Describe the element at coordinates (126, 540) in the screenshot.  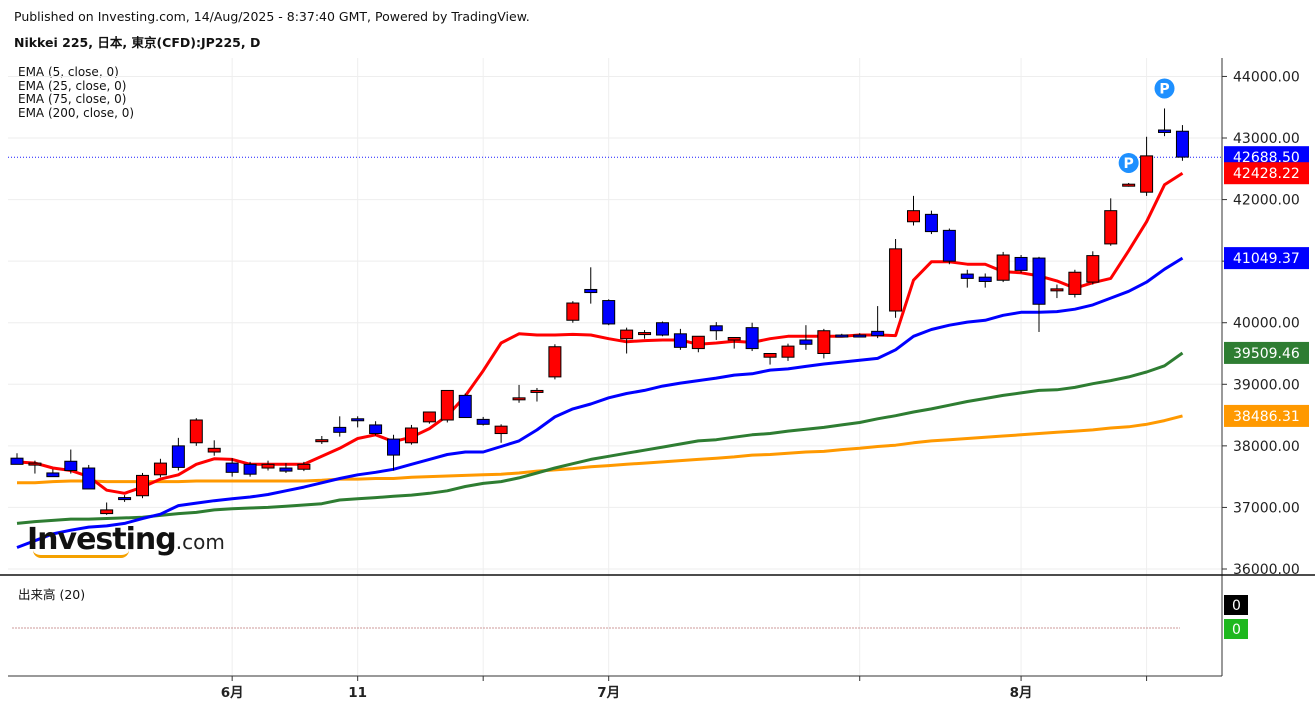
I see `investing-logo: Investing.com` at that location.